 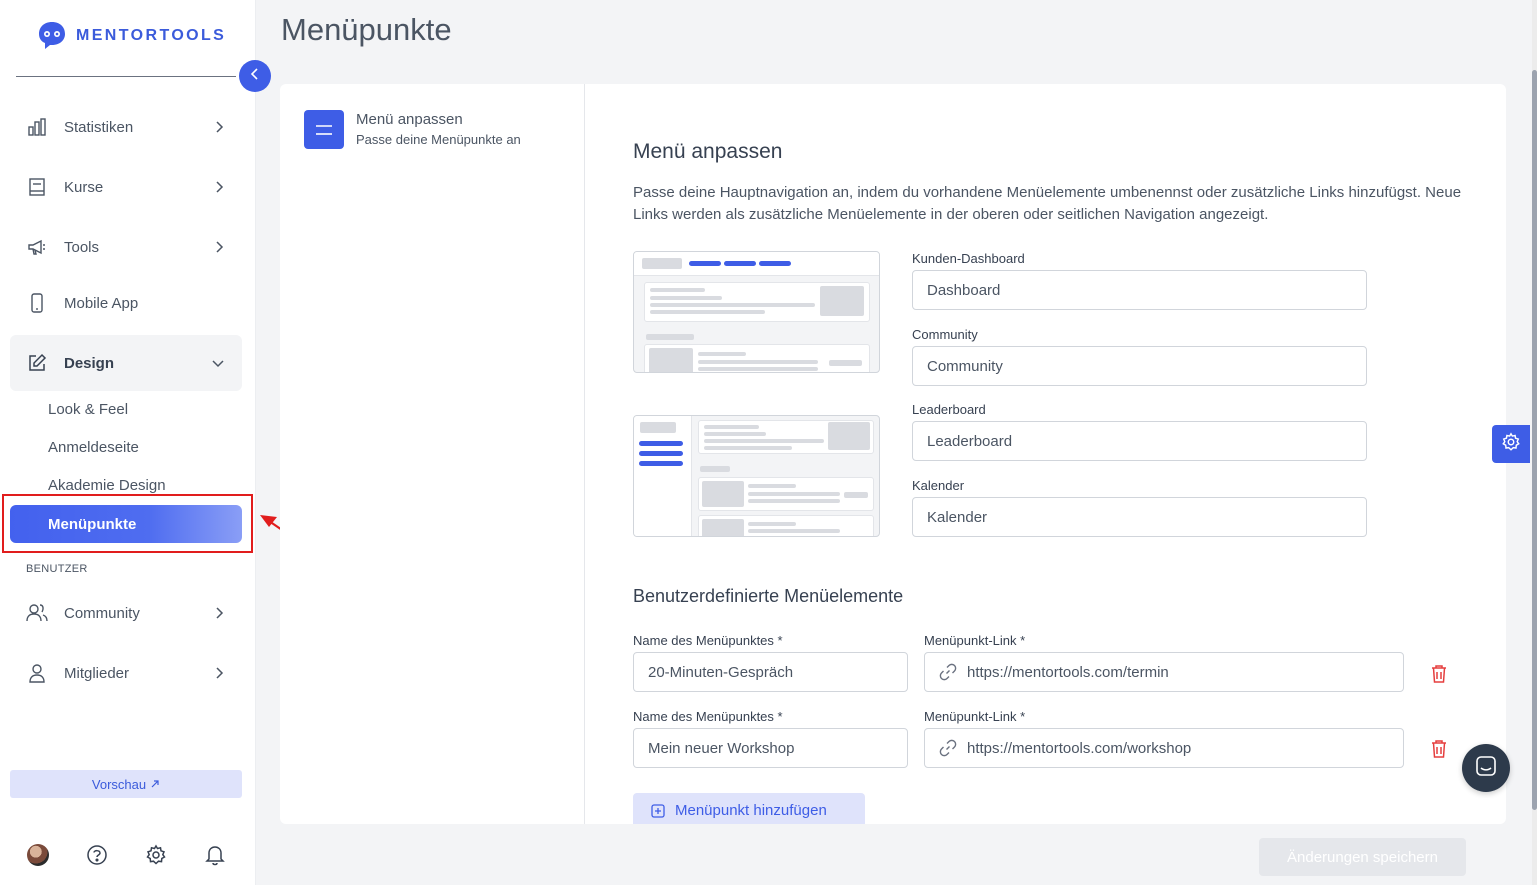 What do you see at coordinates (128, 856) in the screenshot?
I see `sidebar-footer` at bounding box center [128, 856].